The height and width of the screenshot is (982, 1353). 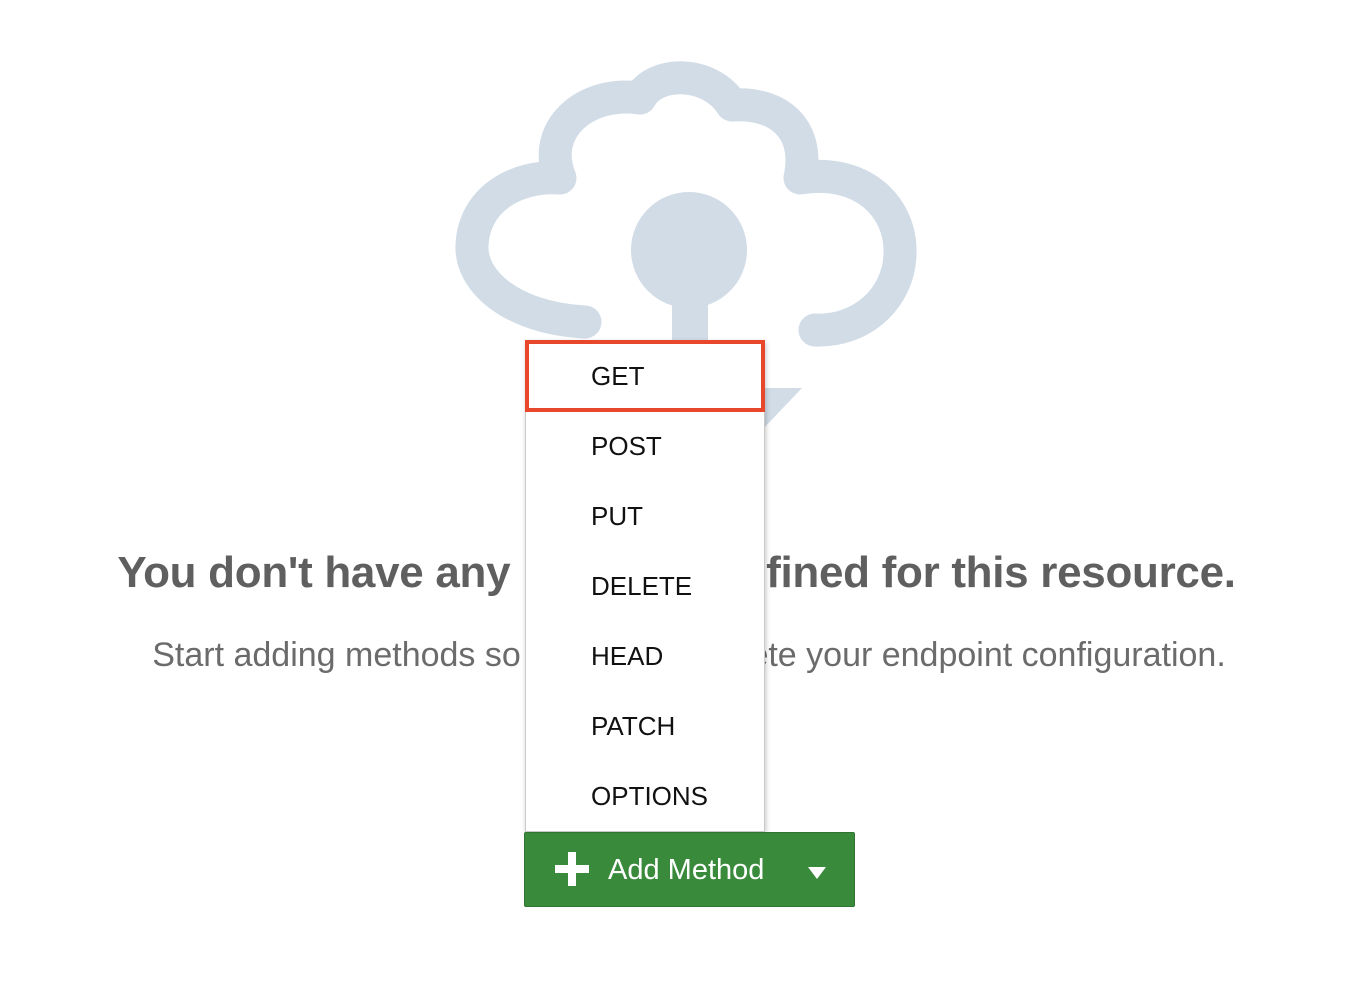 What do you see at coordinates (686, 870) in the screenshot?
I see `add-method-label: Add Method` at bounding box center [686, 870].